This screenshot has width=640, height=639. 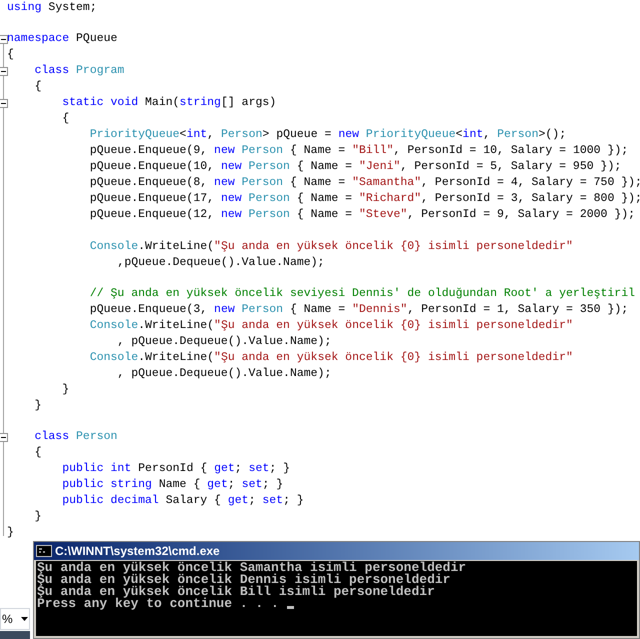 What do you see at coordinates (236, 592) in the screenshot?
I see `console-line: Şu anda en yüksek öncelik Bill isimli personeldedir` at bounding box center [236, 592].